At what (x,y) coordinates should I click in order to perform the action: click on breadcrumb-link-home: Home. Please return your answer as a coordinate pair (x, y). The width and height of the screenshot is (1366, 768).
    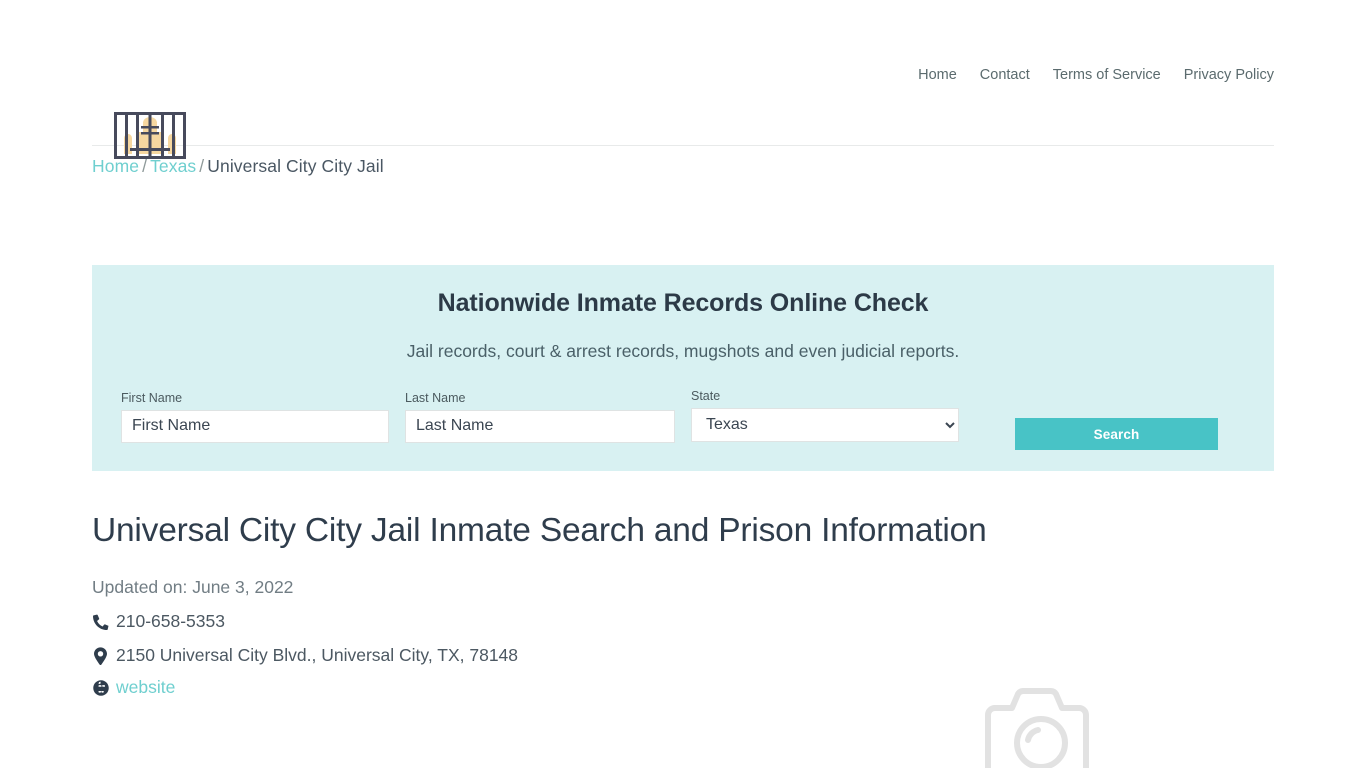
    Looking at the image, I should click on (115, 166).